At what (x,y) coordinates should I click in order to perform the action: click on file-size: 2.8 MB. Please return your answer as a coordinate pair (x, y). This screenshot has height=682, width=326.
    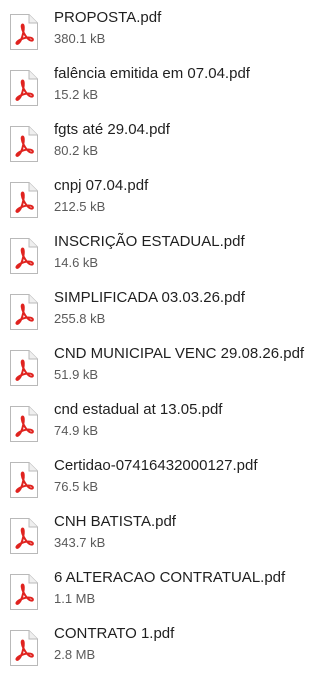
    Looking at the image, I should click on (75, 654).